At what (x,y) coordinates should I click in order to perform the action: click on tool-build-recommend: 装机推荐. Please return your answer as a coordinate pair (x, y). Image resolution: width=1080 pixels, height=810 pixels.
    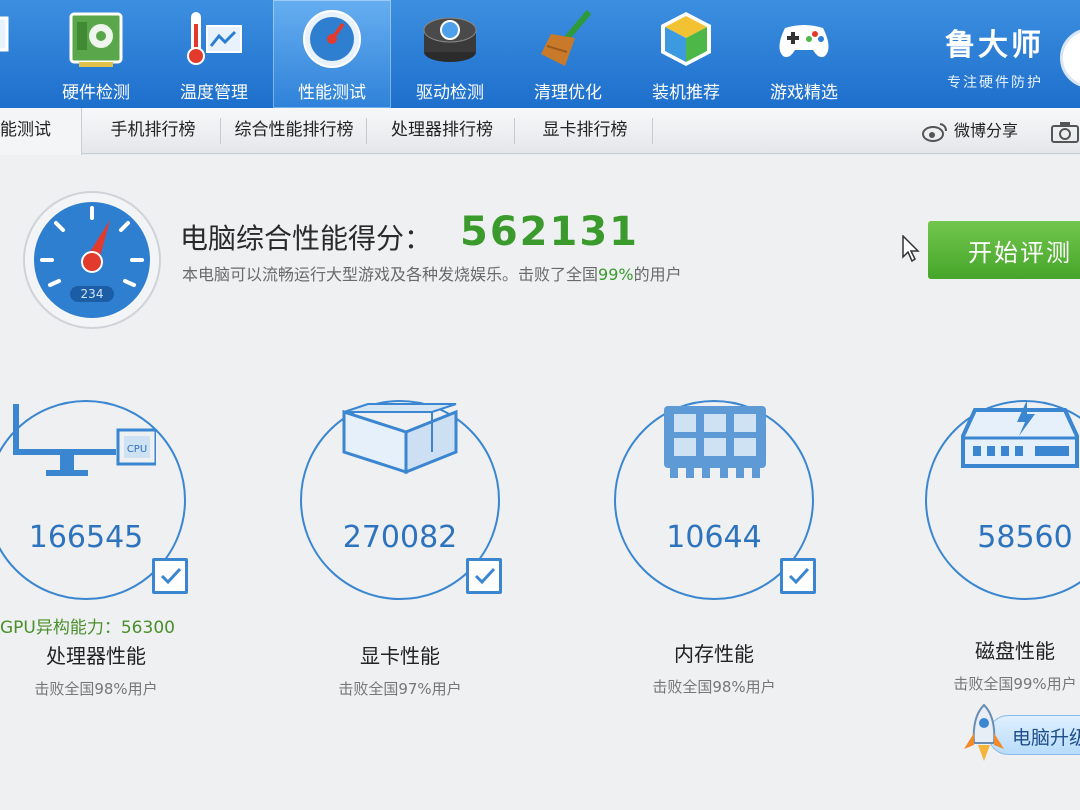
    Looking at the image, I should click on (686, 54).